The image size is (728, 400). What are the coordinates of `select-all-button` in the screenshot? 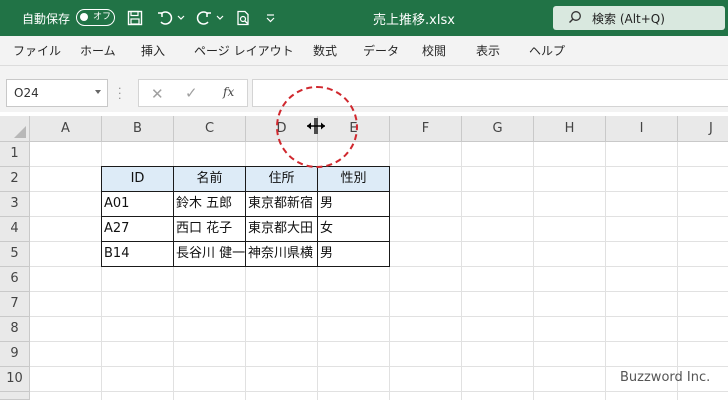 It's located at (15, 129).